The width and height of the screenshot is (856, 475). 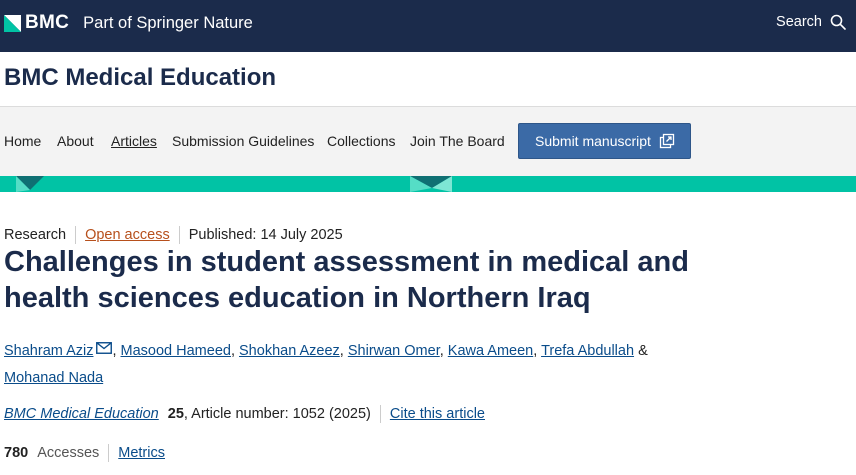 What do you see at coordinates (134, 141) in the screenshot?
I see `nav-articles: Articles` at bounding box center [134, 141].